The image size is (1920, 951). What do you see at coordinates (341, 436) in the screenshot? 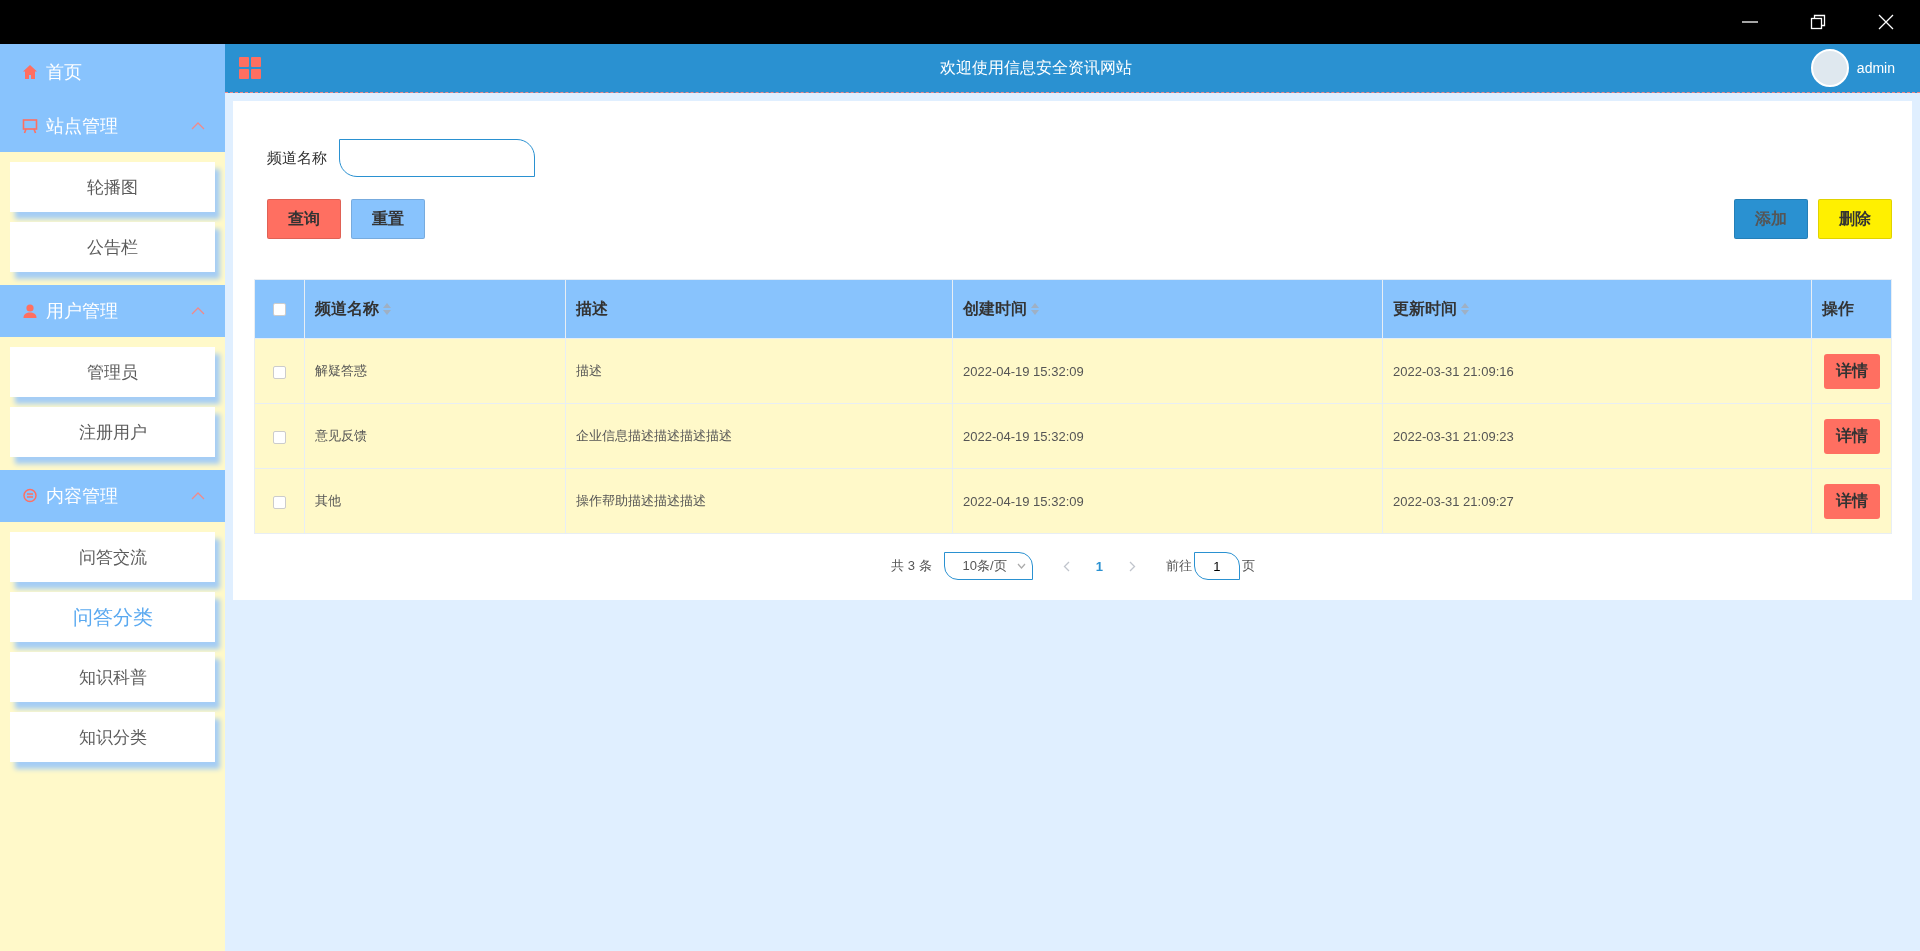
I see `table-cell: 意见反馈` at bounding box center [341, 436].